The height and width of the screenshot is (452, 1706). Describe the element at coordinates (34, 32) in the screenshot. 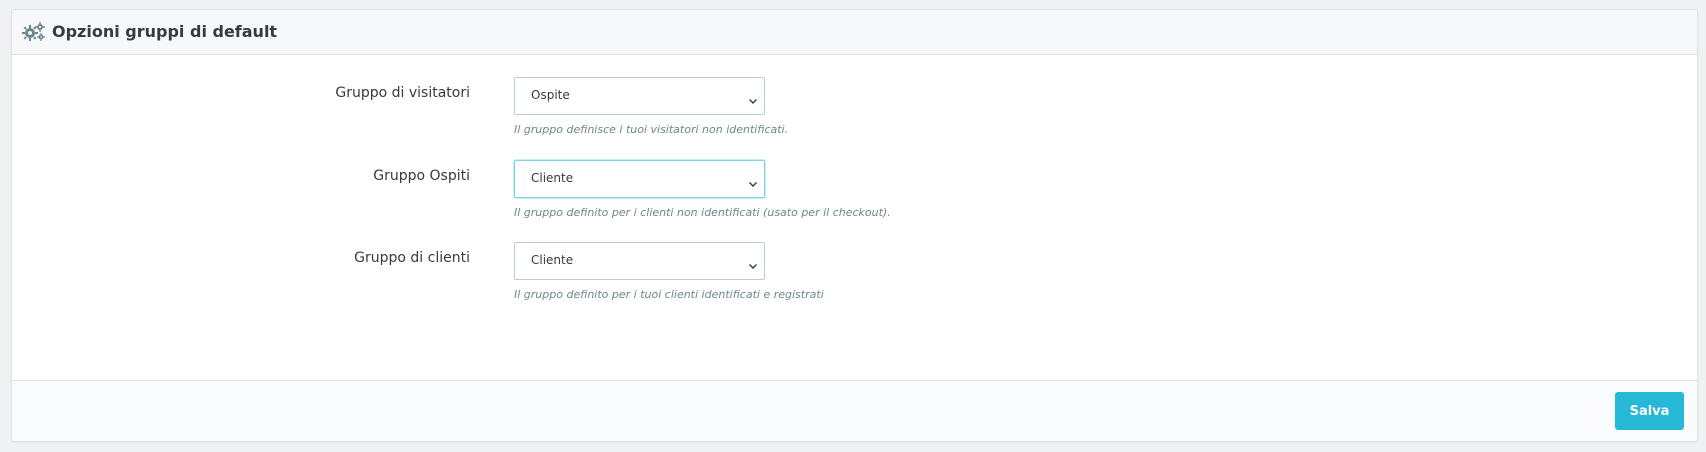

I see `gears-icon` at that location.